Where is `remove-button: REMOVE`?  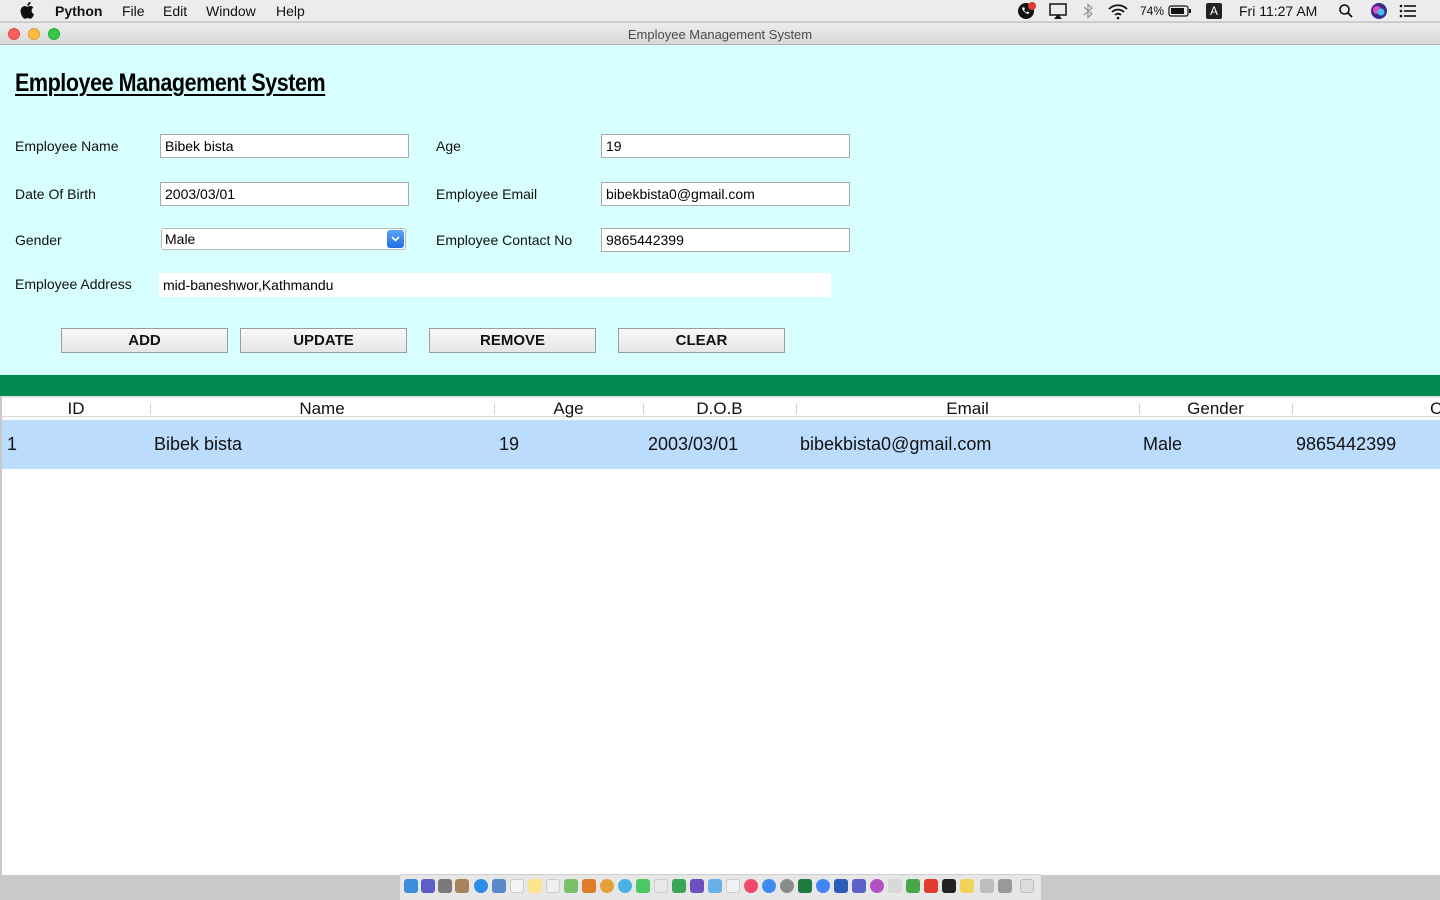 remove-button: REMOVE is located at coordinates (512, 340).